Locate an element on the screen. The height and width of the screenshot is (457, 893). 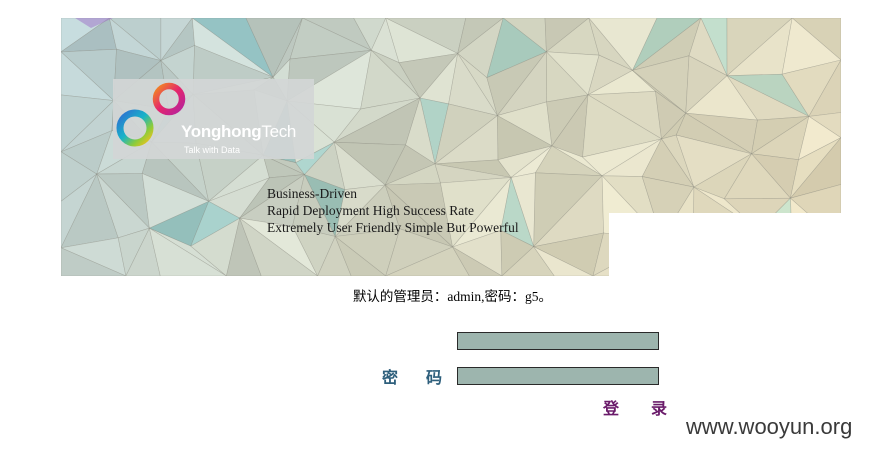
slogan-line: Business-Driven is located at coordinates (312, 193).